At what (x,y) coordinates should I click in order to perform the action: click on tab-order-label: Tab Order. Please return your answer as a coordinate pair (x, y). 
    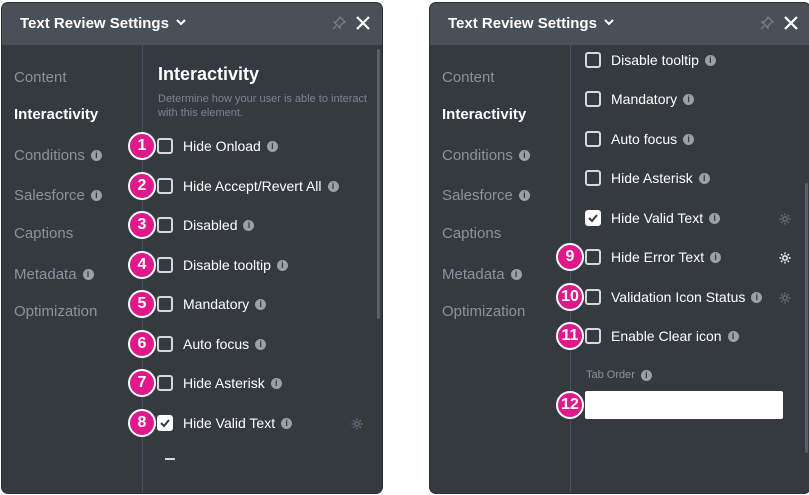
    Looking at the image, I should click on (610, 375).